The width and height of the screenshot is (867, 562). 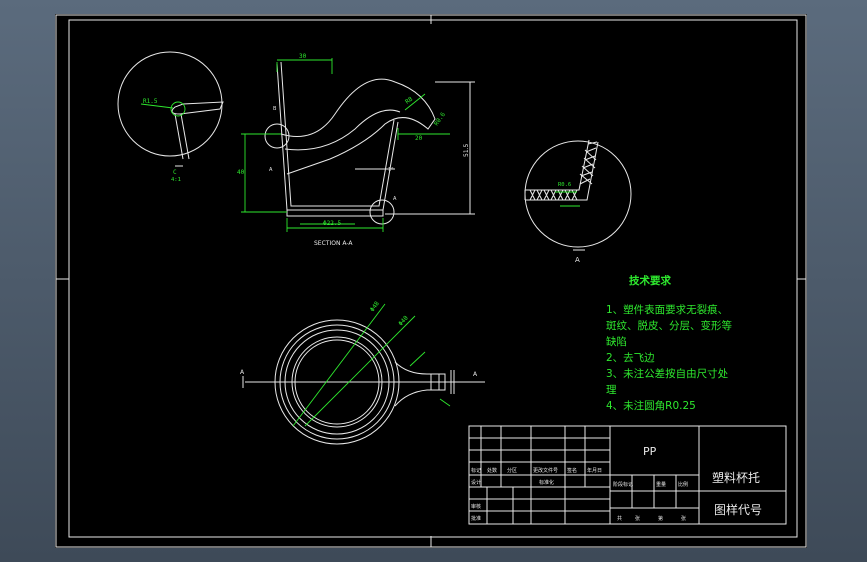 What do you see at coordinates (630, 358) in the screenshot?
I see `req-line-4: 2、去飞边` at bounding box center [630, 358].